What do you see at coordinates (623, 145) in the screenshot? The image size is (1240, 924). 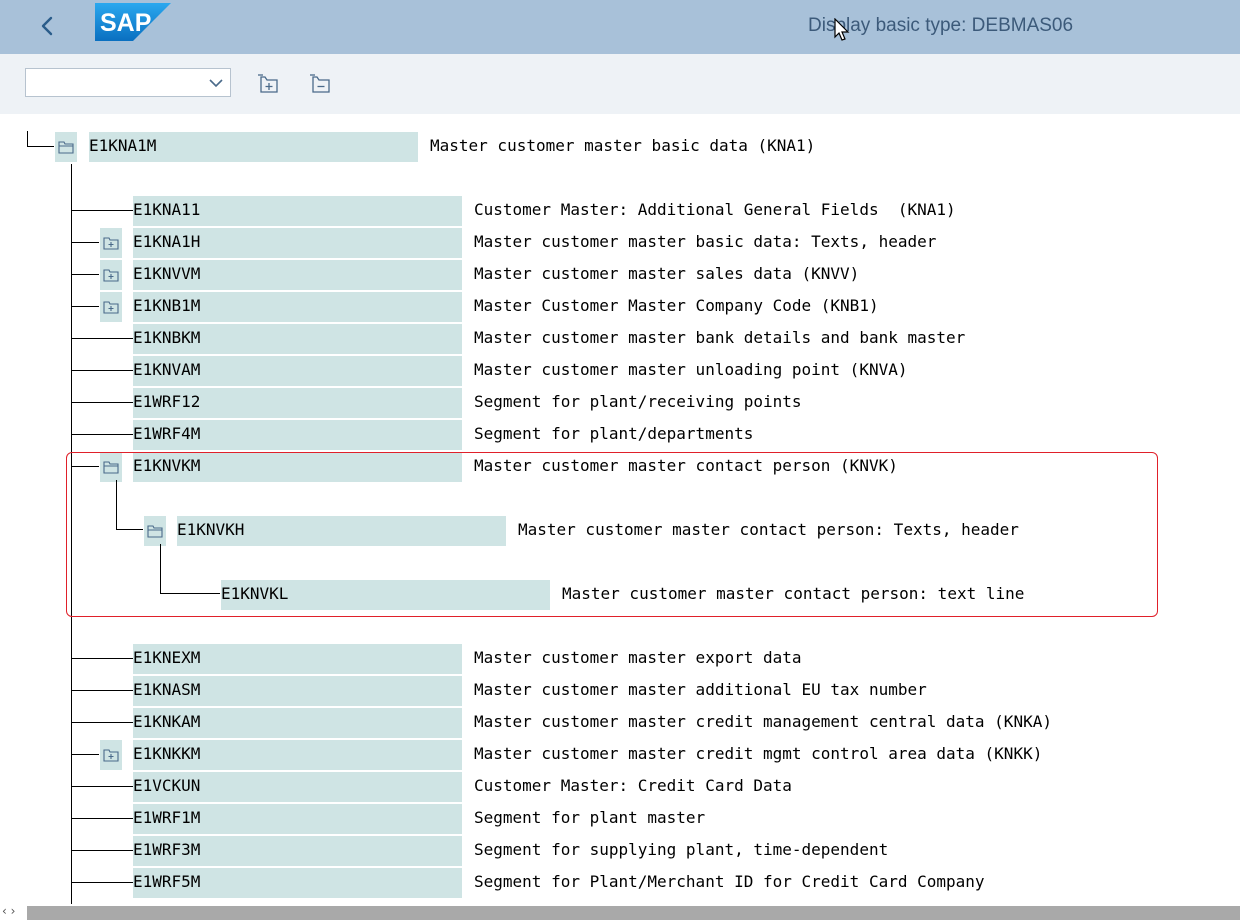 I see `root-node-desc: Master customer master basic data (KNA1)` at bounding box center [623, 145].